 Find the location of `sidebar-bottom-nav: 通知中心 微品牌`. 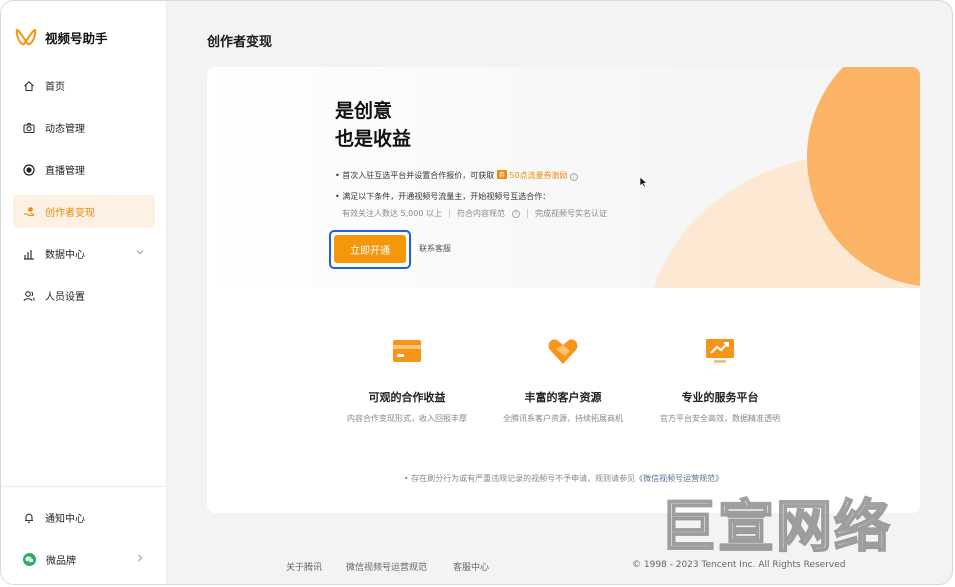

sidebar-bottom-nav: 通知中心 微品牌 is located at coordinates (84, 542).